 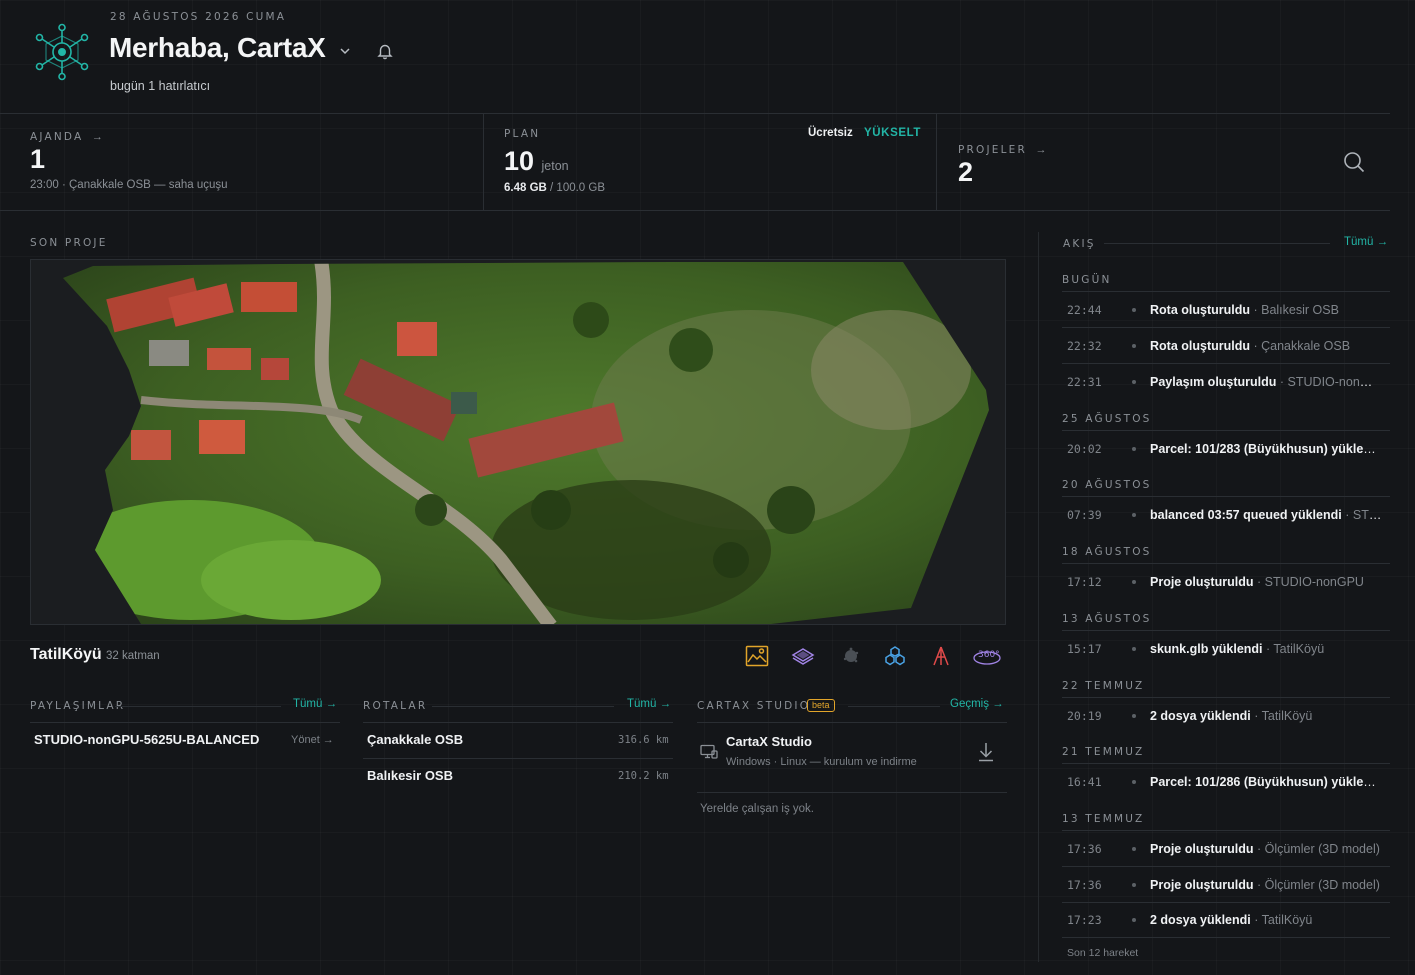 What do you see at coordinates (66, 655) in the screenshot?
I see `project-name: TatilKöyü` at bounding box center [66, 655].